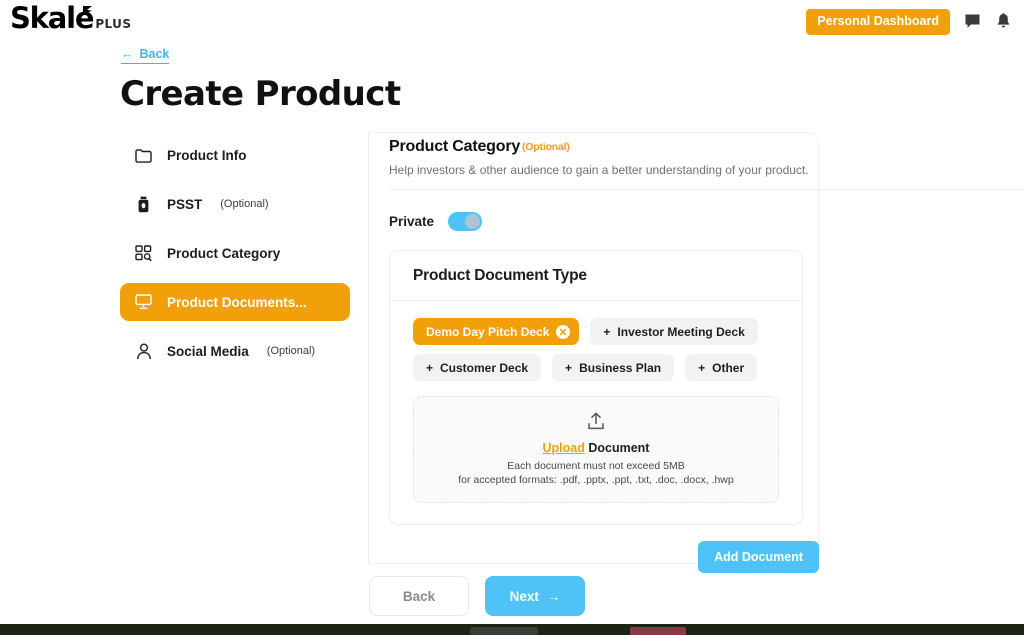  I want to click on privacy-toggle-switch, so click(465, 221).